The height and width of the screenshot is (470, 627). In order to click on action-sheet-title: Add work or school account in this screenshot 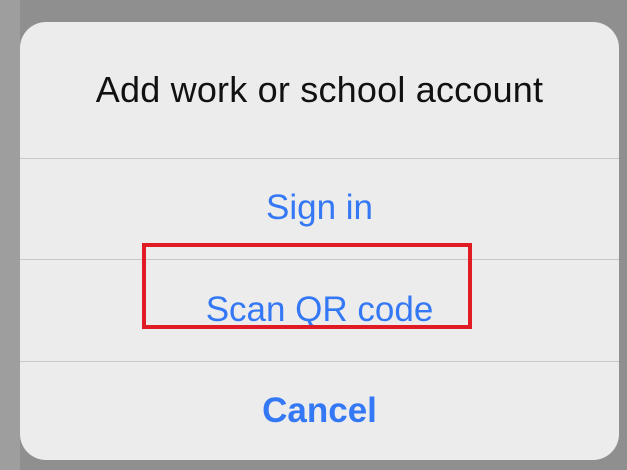, I will do `click(319, 89)`.